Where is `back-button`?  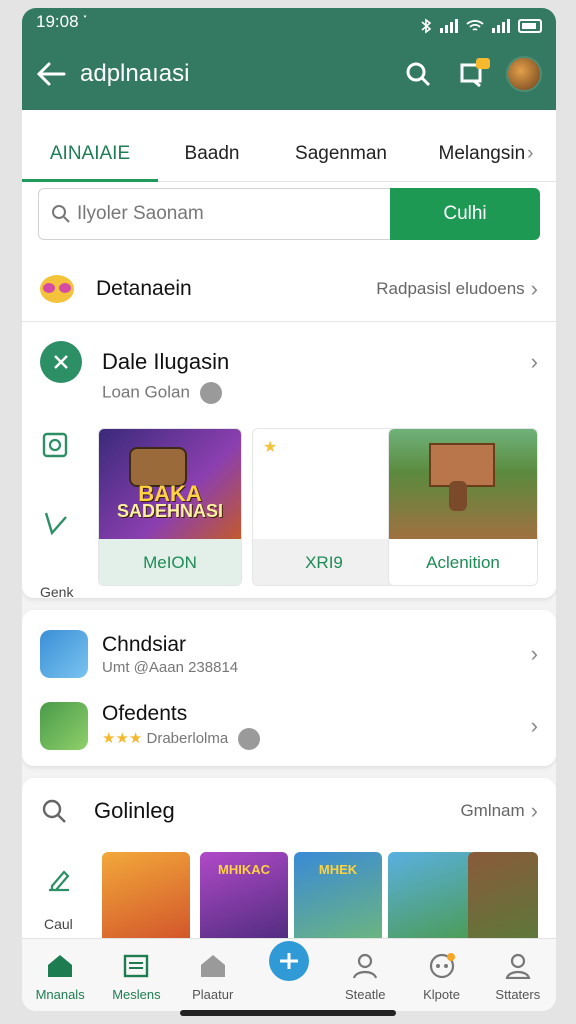
back-button is located at coordinates (54, 74).